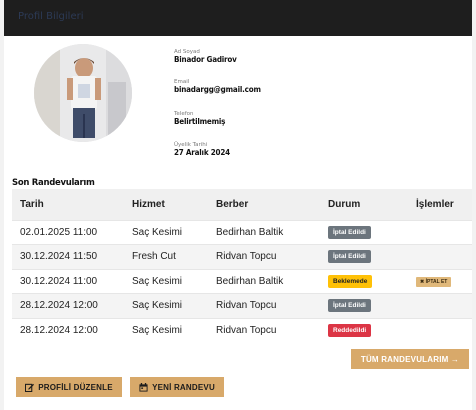 The width and height of the screenshot is (476, 410). What do you see at coordinates (435, 204) in the screenshot?
I see `column-header-actions: İşlemler` at bounding box center [435, 204].